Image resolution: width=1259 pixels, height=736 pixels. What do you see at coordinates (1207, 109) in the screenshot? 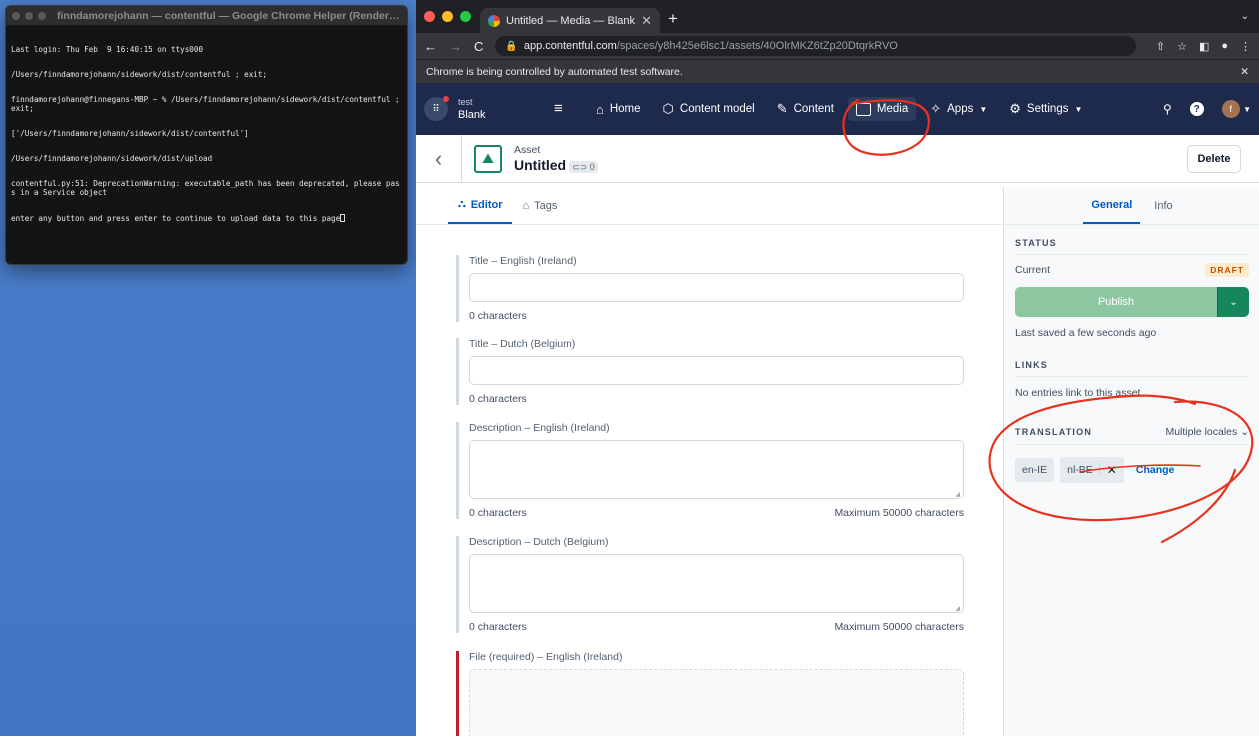
I see `nav-right-actions: ⚲ ? f ▼` at bounding box center [1207, 109].